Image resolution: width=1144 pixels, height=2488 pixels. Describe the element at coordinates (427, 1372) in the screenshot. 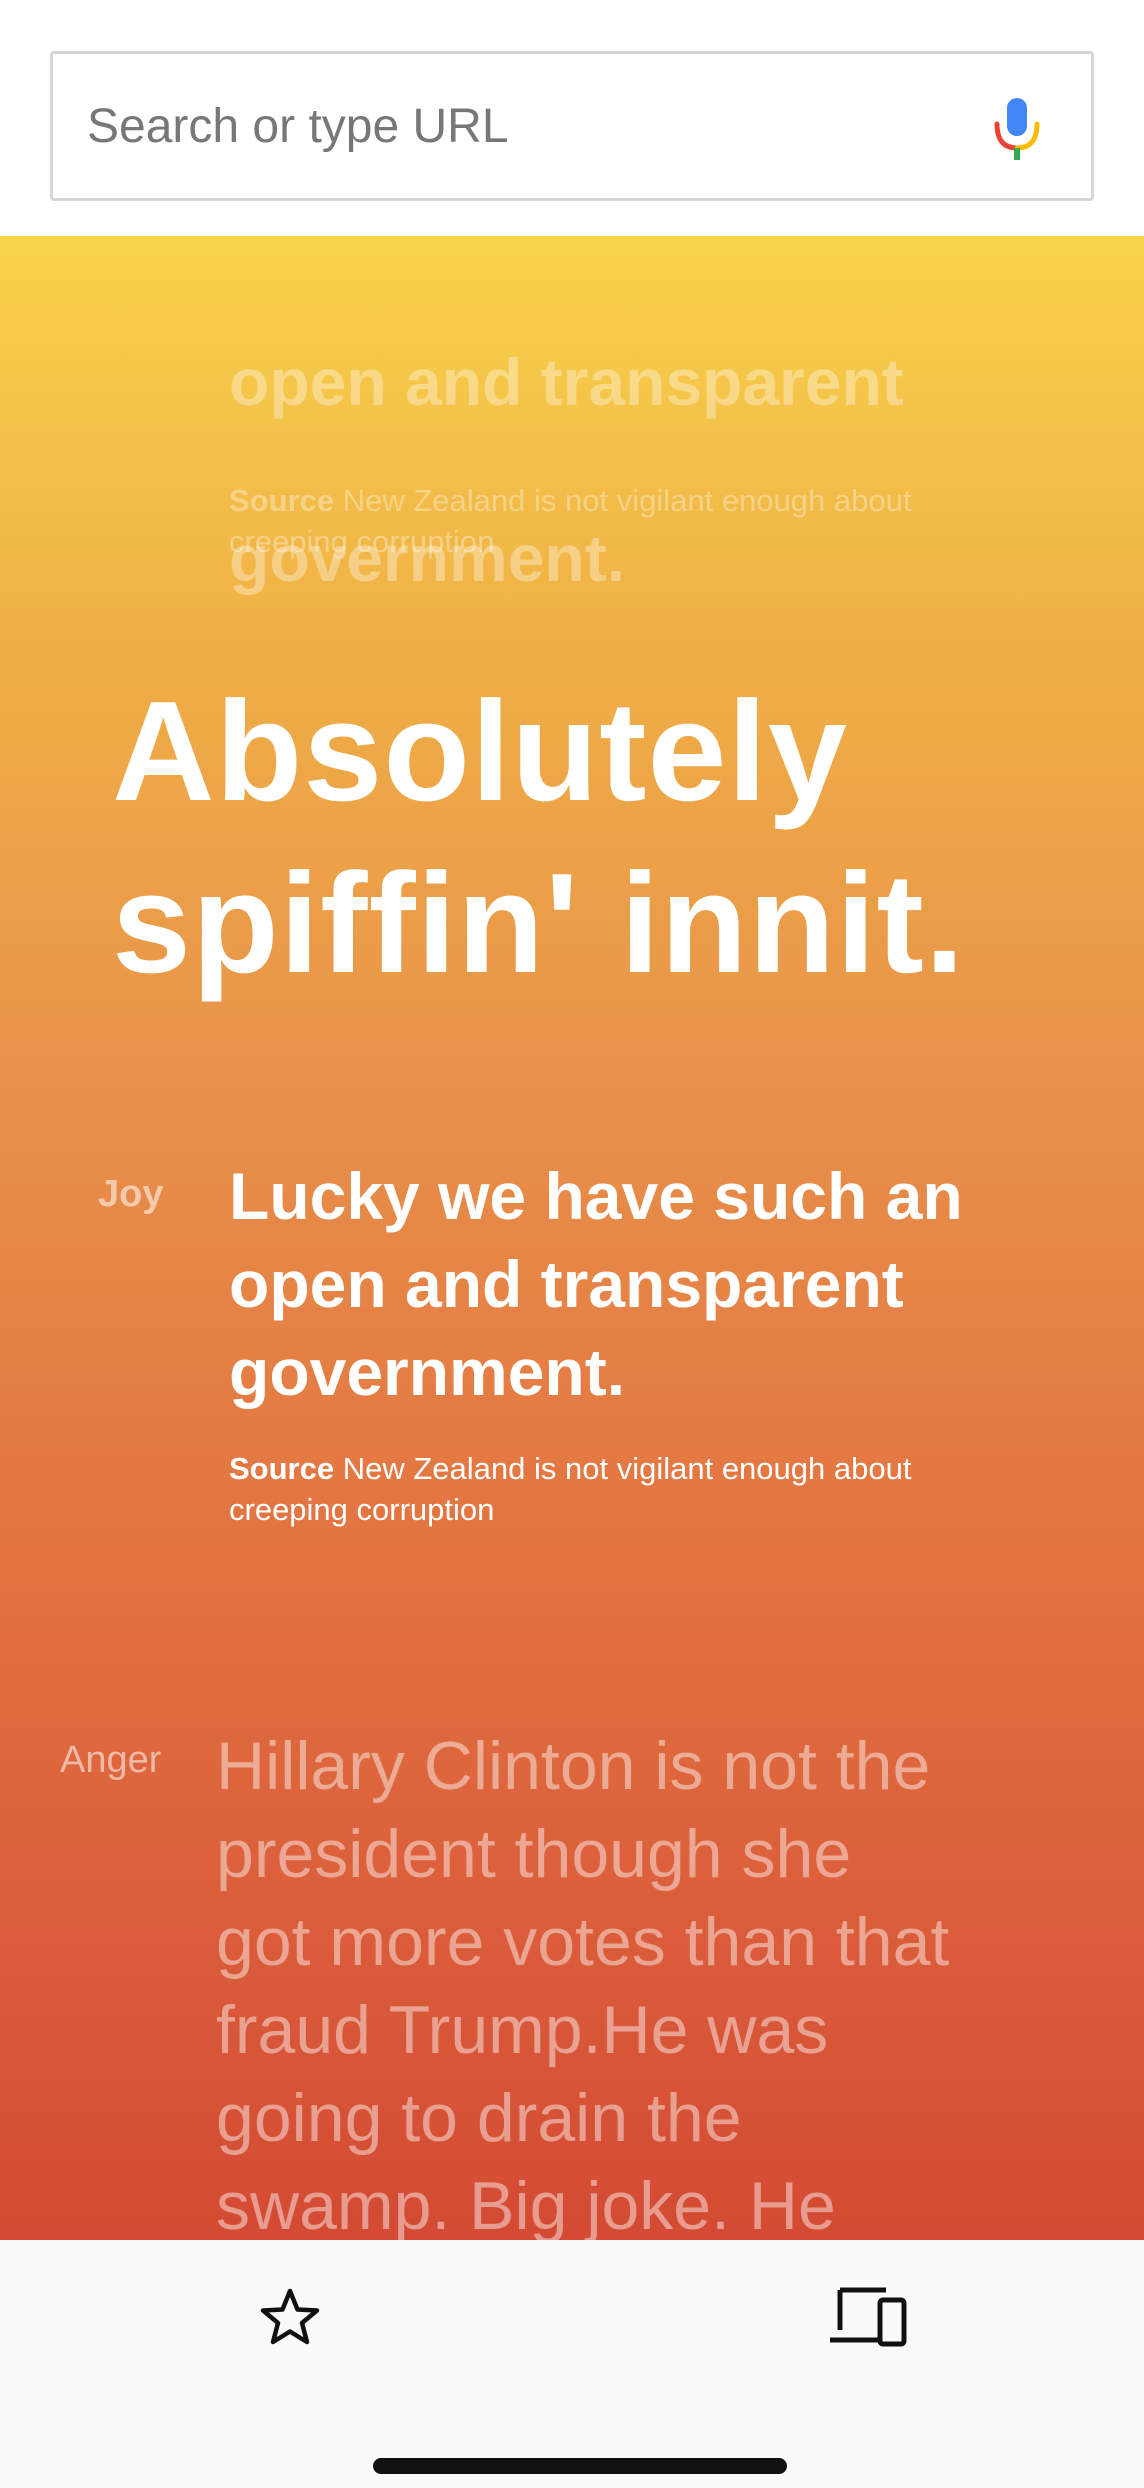

I see `quote-line: government.` at that location.